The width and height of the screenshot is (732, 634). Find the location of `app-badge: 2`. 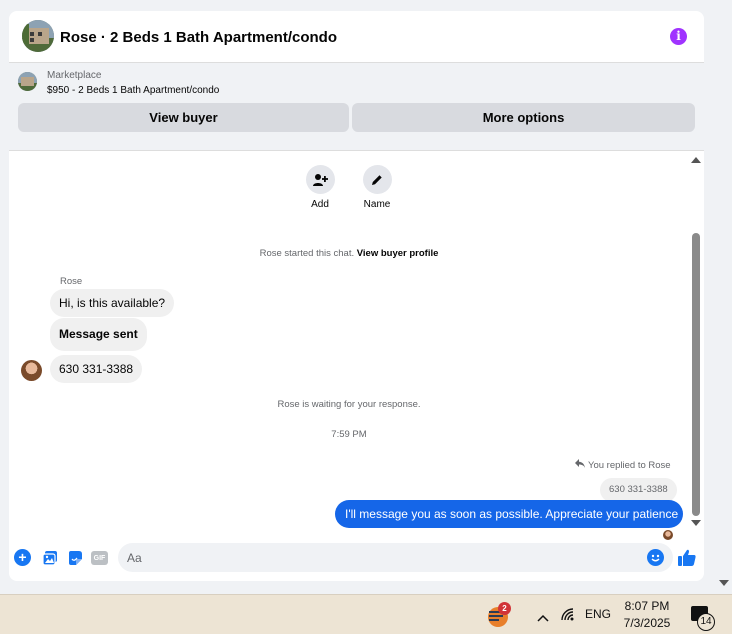

app-badge: 2 is located at coordinates (504, 608).